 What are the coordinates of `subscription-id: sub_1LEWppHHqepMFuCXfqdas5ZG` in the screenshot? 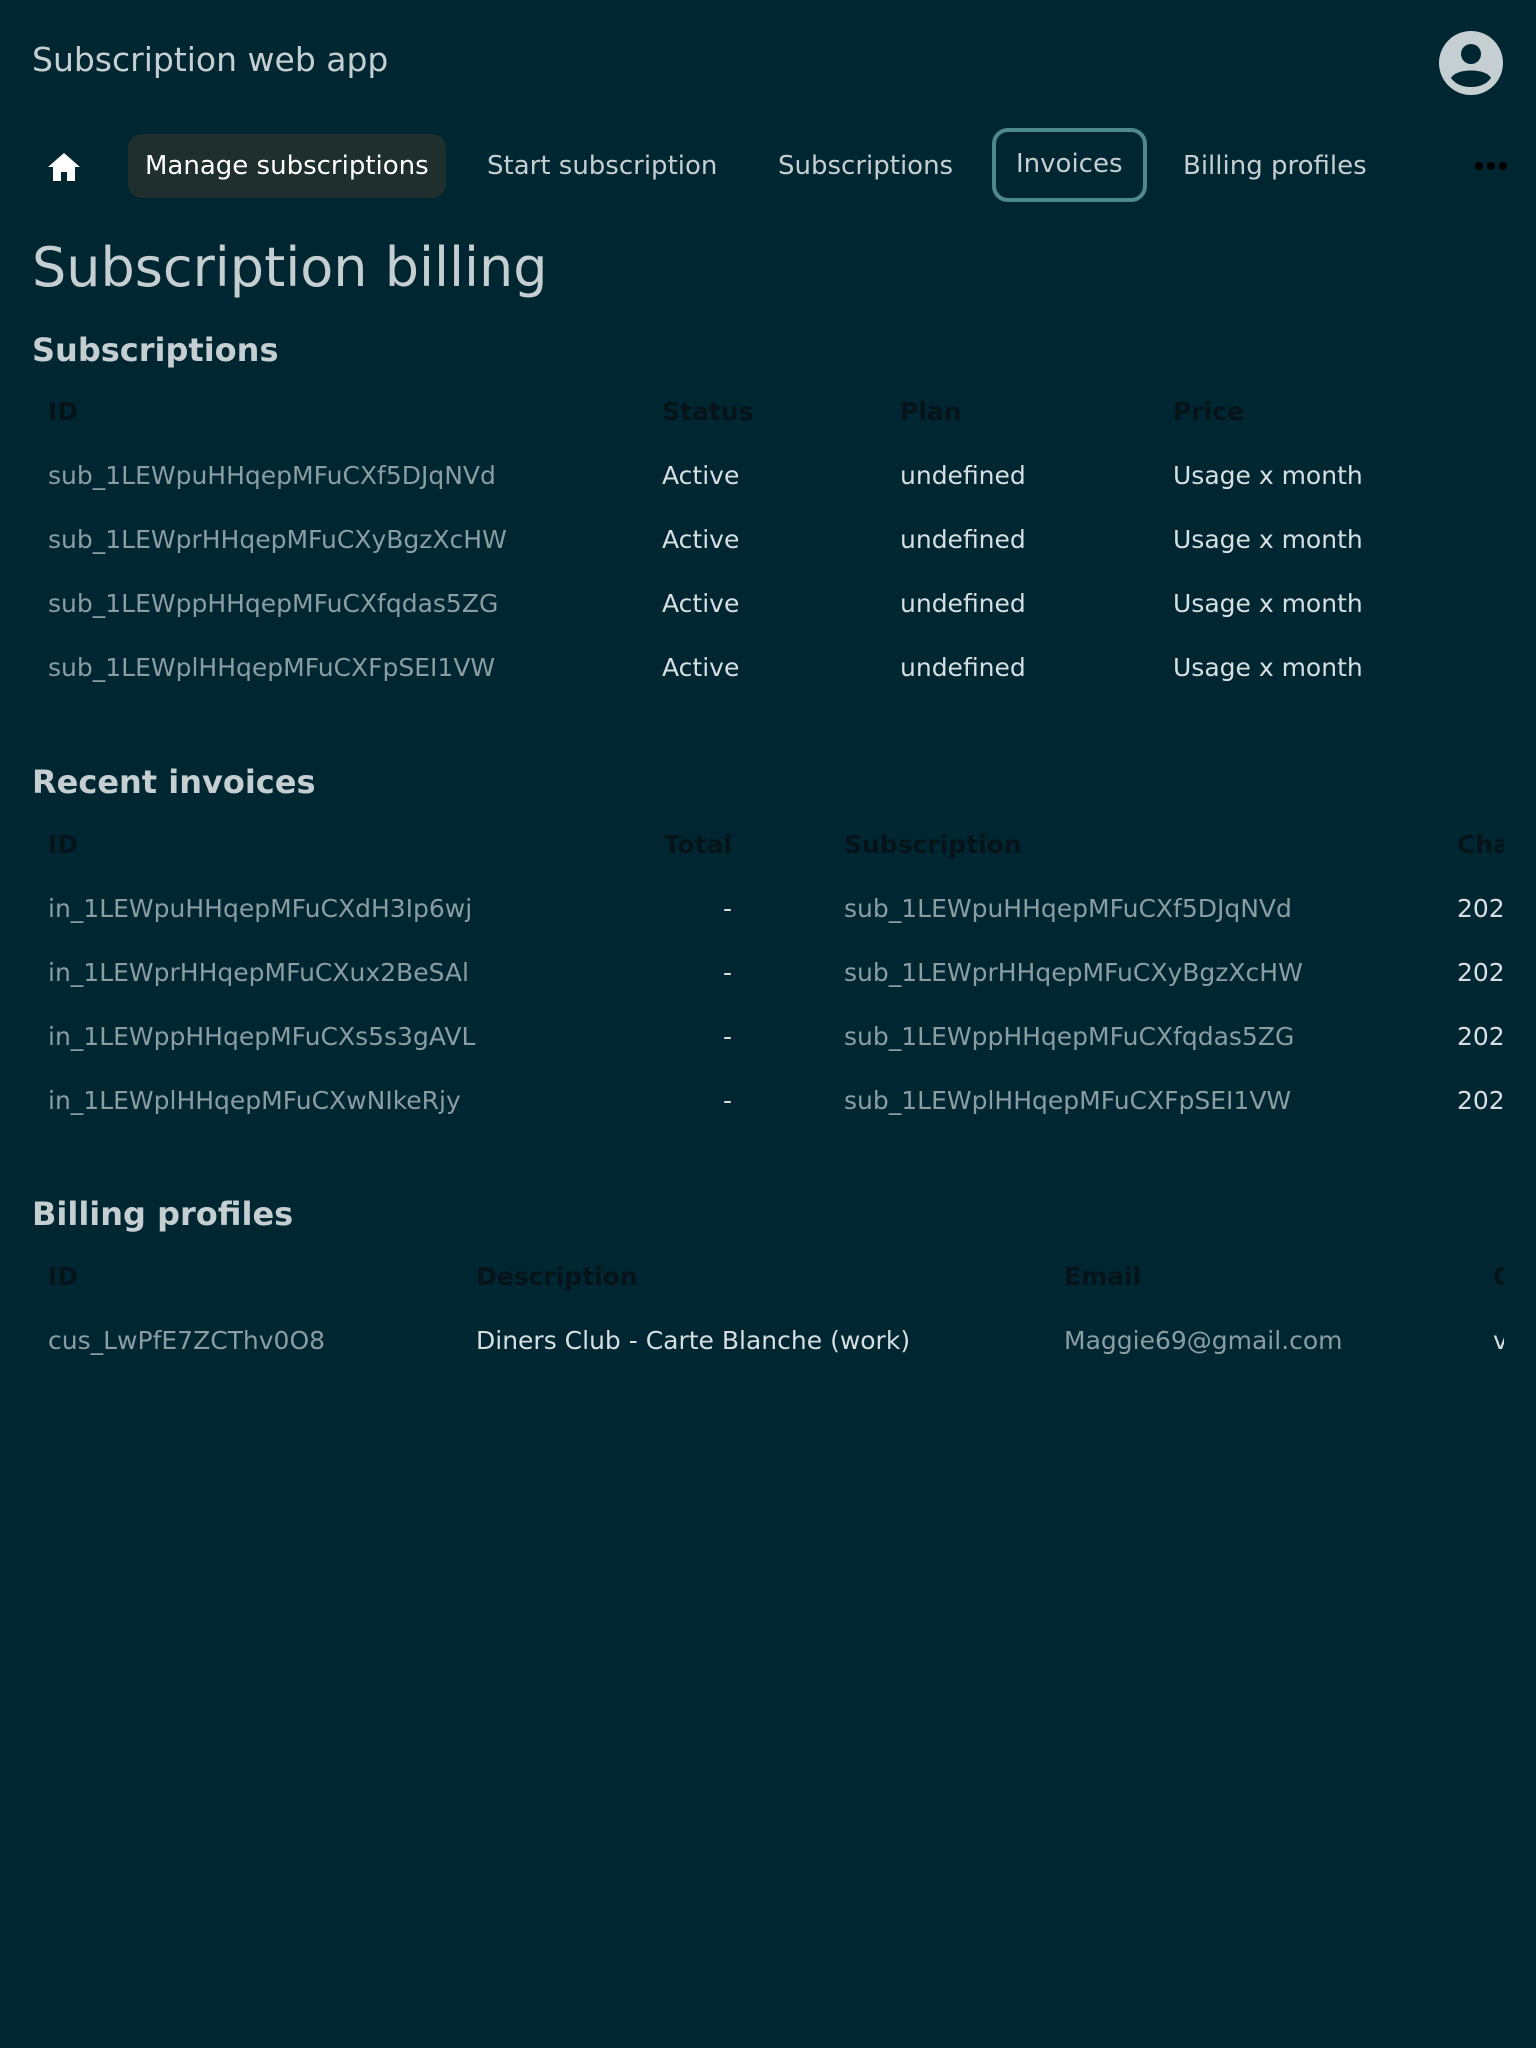 It's located at (273, 604).